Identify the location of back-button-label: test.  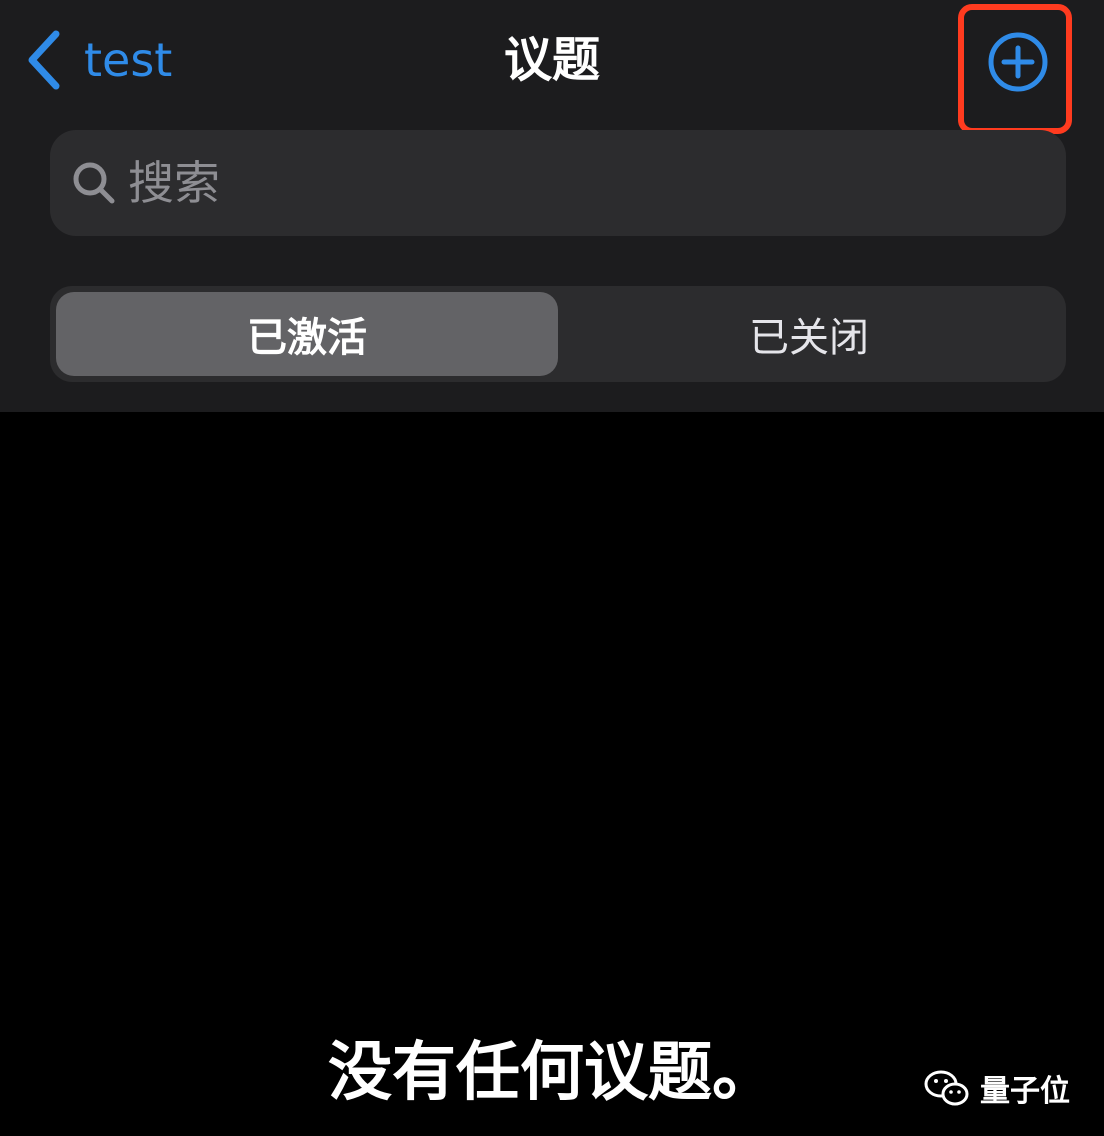
(128, 60).